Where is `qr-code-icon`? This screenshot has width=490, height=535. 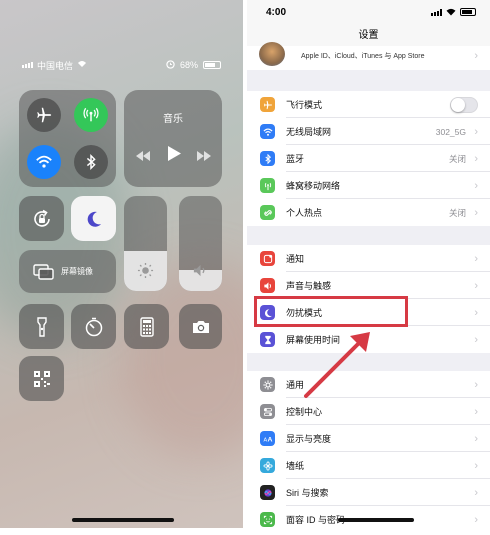 qr-code-icon is located at coordinates (41, 378).